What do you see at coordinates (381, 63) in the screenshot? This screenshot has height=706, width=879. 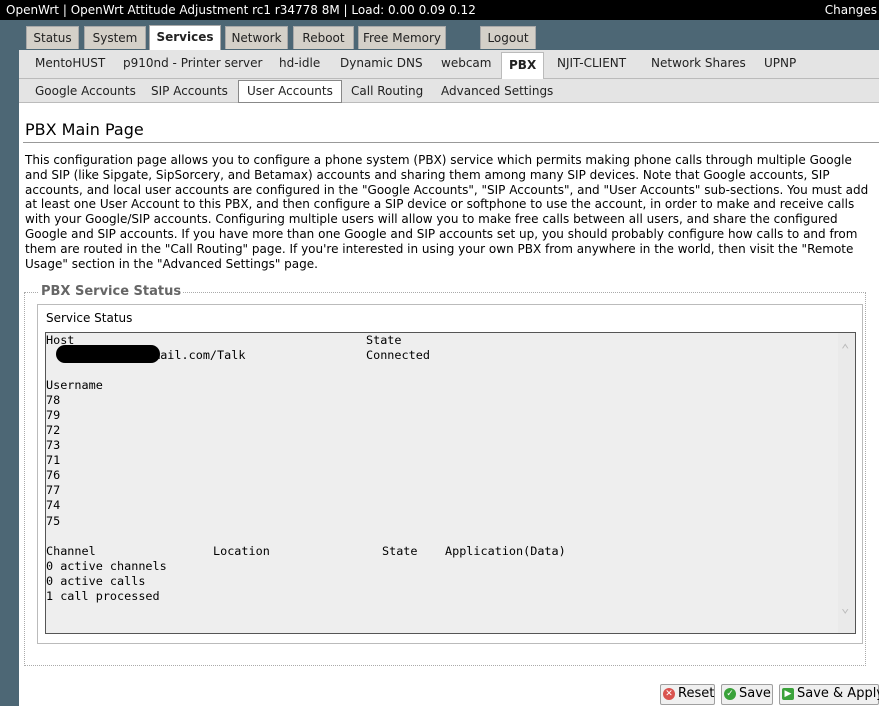 I see `tab-dynamic-dns: Dynamic DNS` at bounding box center [381, 63].